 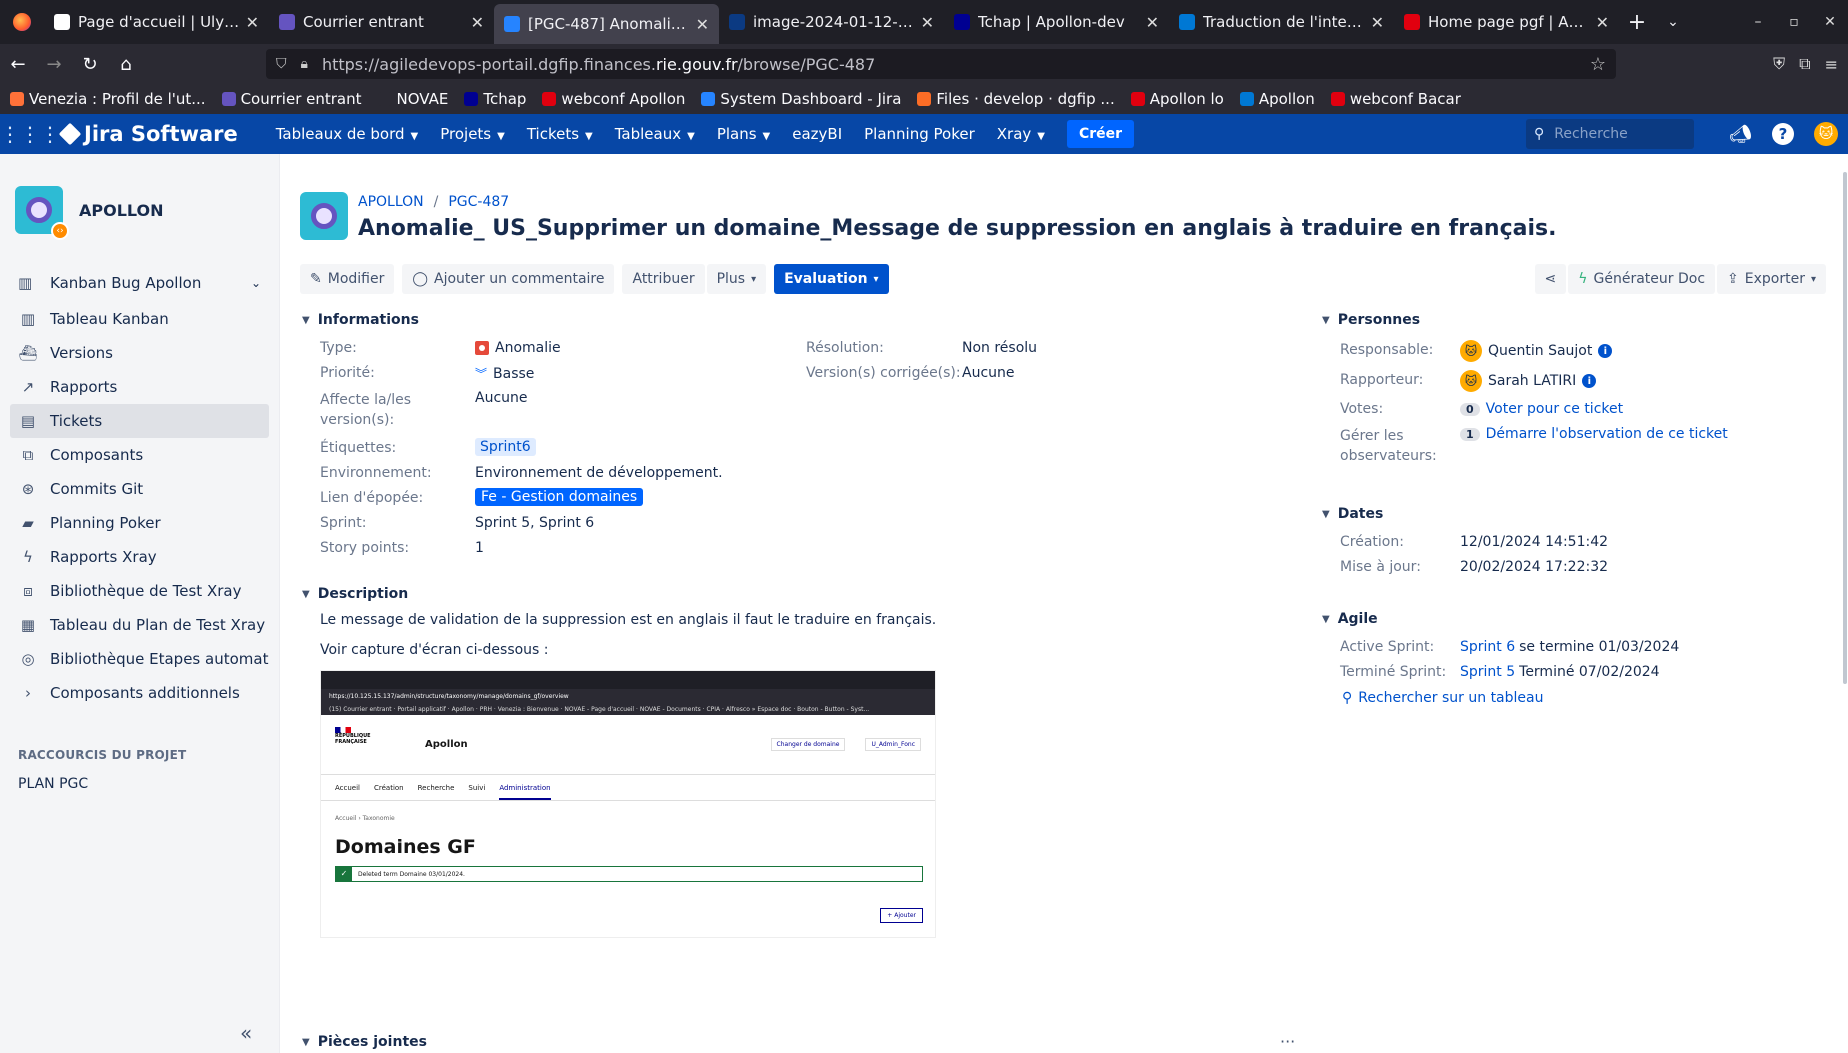 I want to click on sidebar-item: ⧈ Bibliothèque de Test Xray, so click(x=139, y=591).